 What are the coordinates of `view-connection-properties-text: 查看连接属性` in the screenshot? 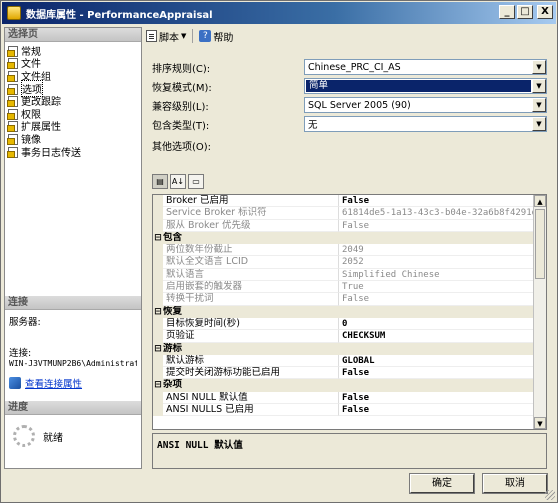 It's located at (53, 383).